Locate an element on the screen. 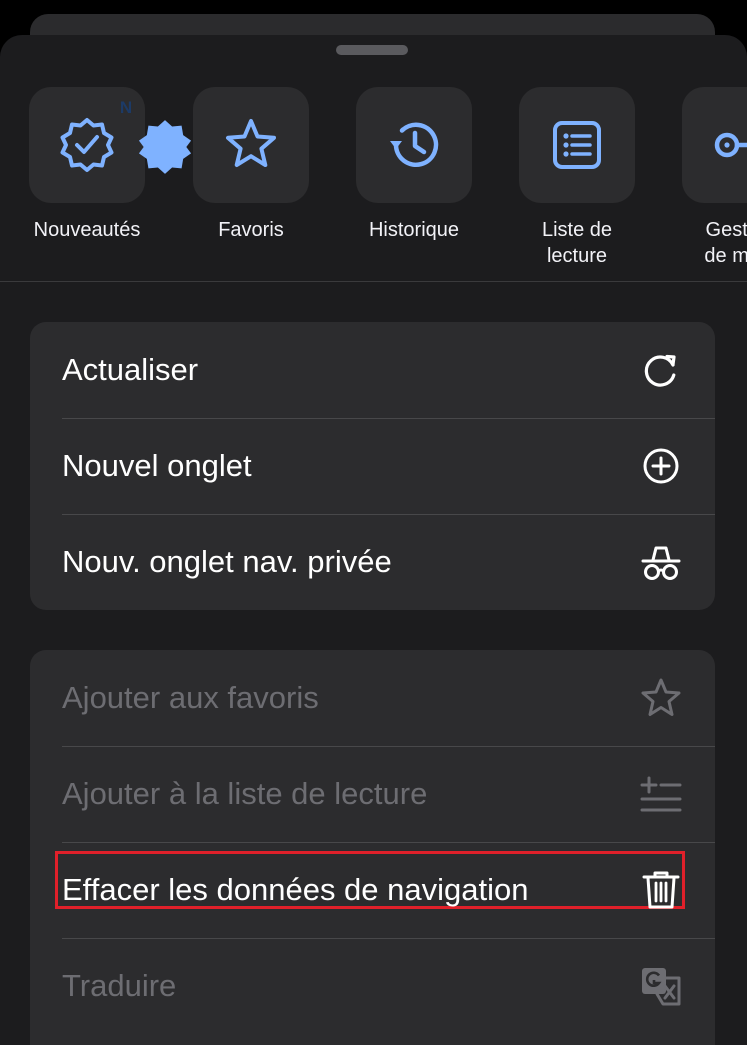  badge-letter: N is located at coordinates (126, 107).